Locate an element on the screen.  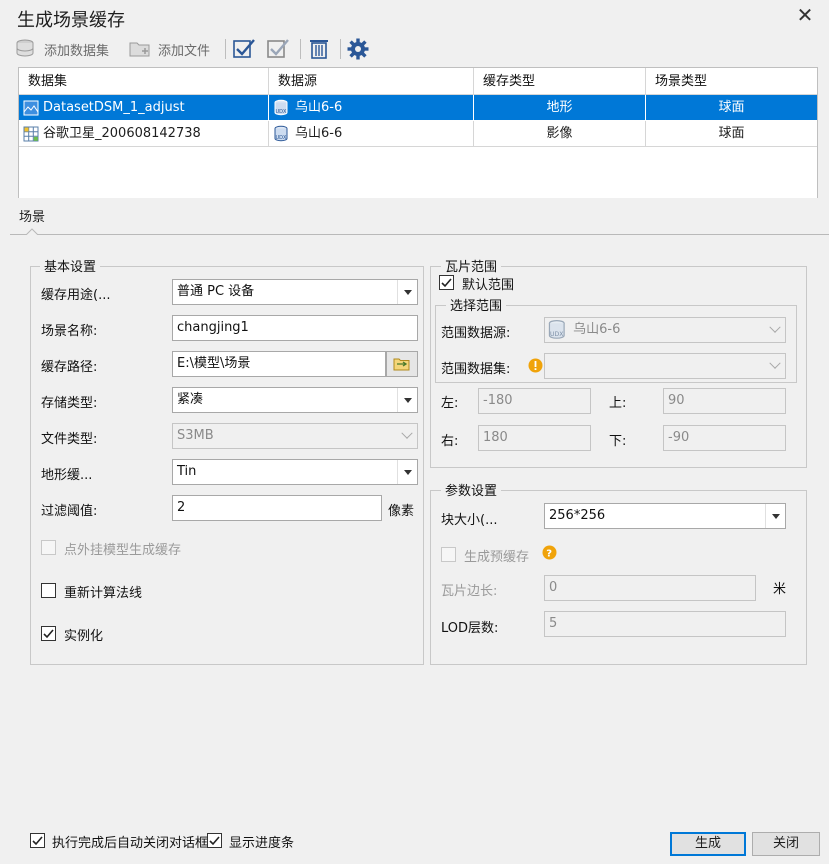
cache-type-cell: 地形 is located at coordinates (560, 108).